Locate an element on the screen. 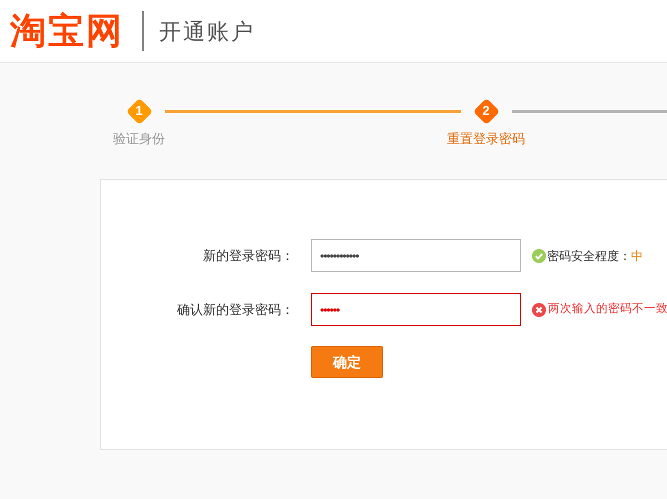  step-number: 2 is located at coordinates (486, 111).